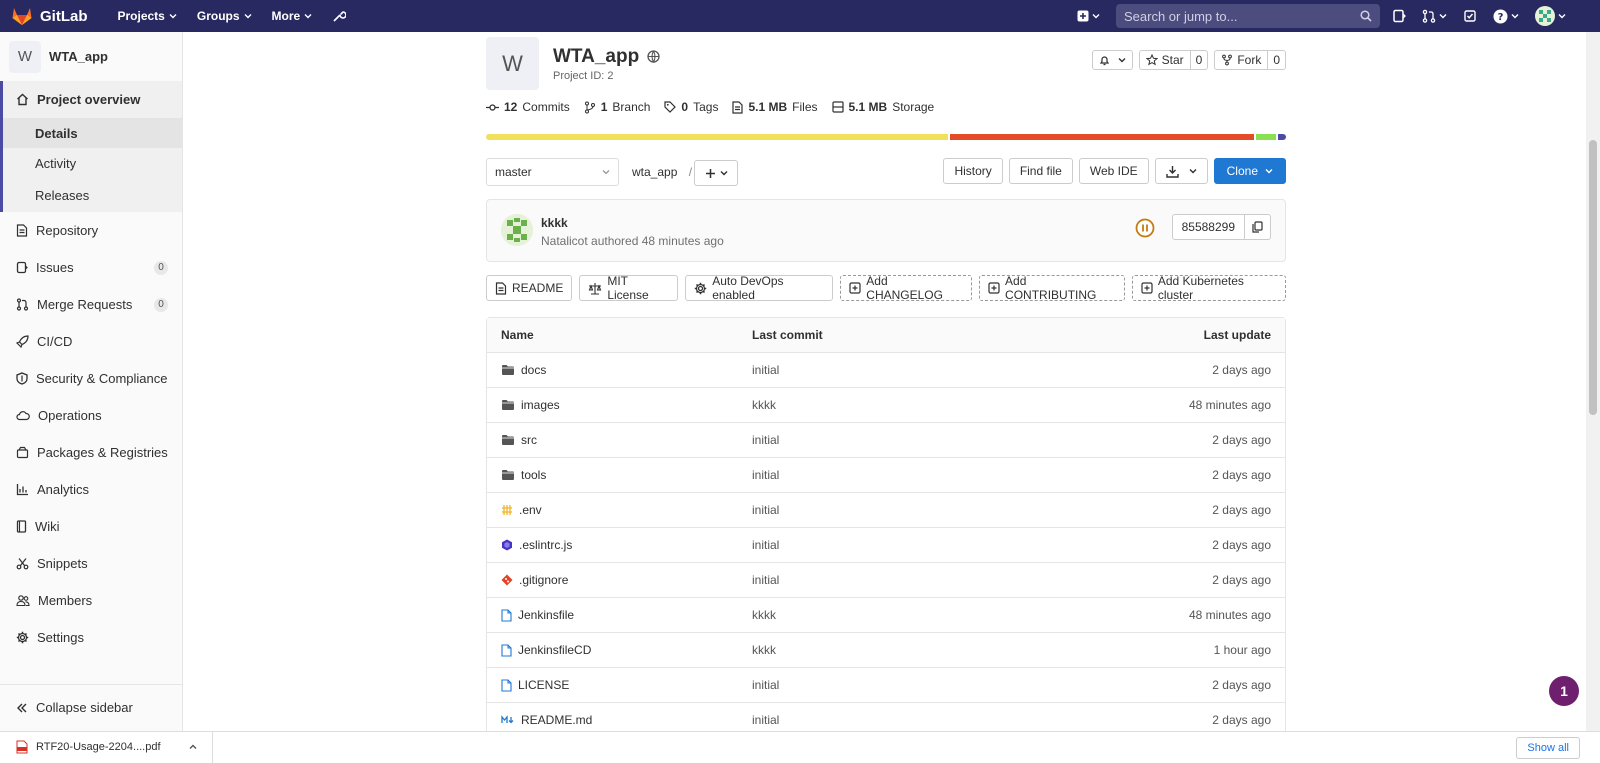 The width and height of the screenshot is (1600, 763). I want to click on file-name-cell: LICENSE, so click(619, 685).